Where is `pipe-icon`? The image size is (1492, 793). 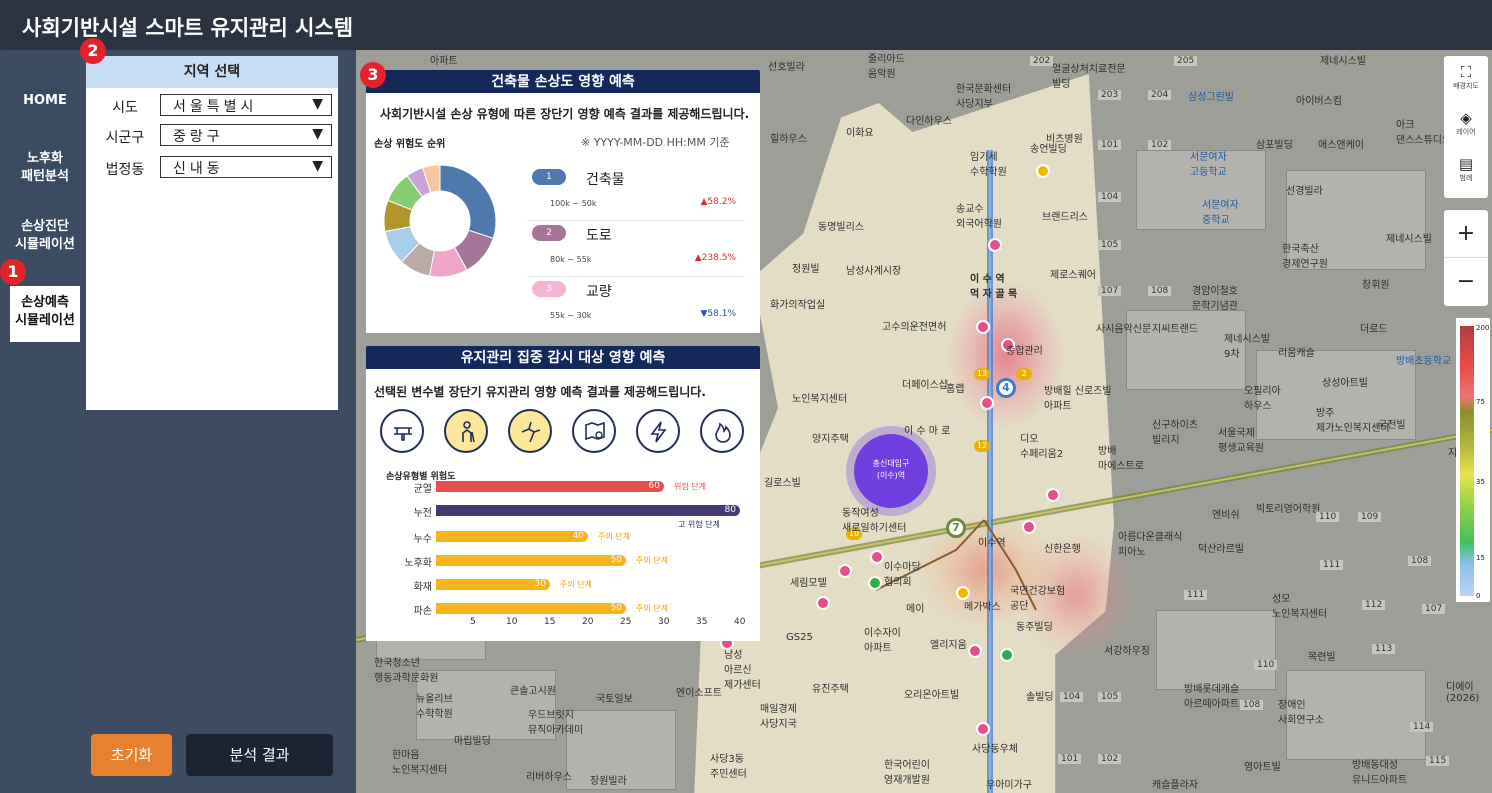 pipe-icon is located at coordinates (402, 431).